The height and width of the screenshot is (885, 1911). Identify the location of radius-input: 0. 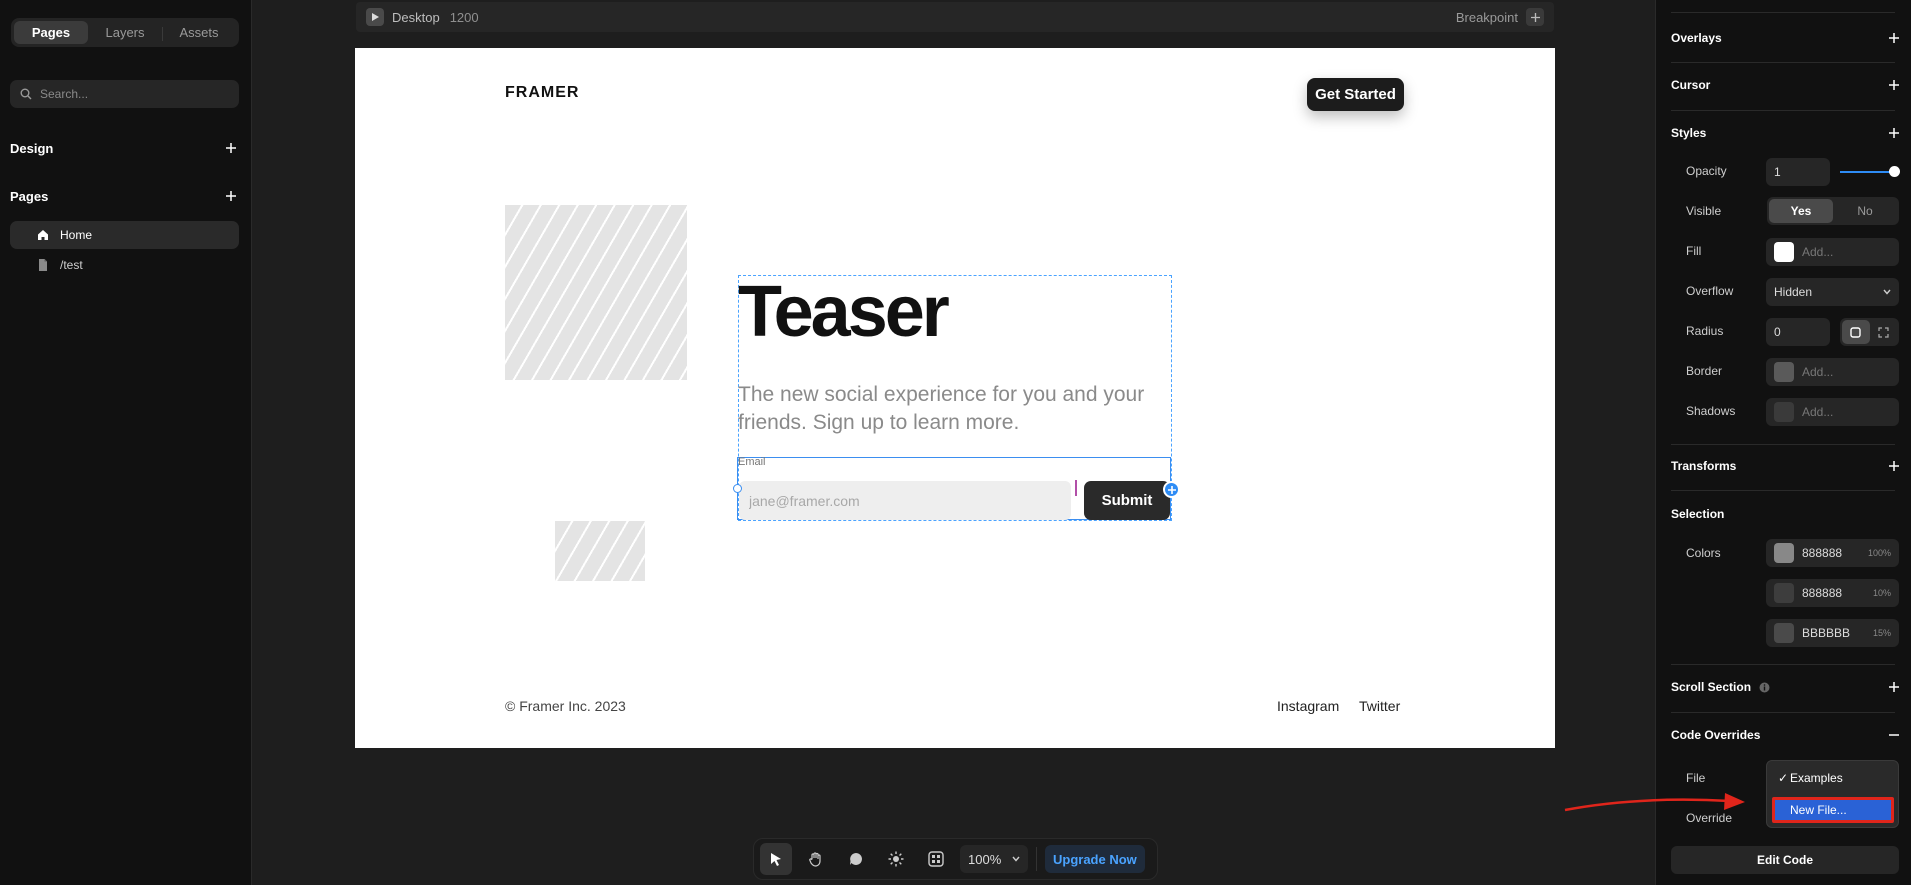
(1798, 332).